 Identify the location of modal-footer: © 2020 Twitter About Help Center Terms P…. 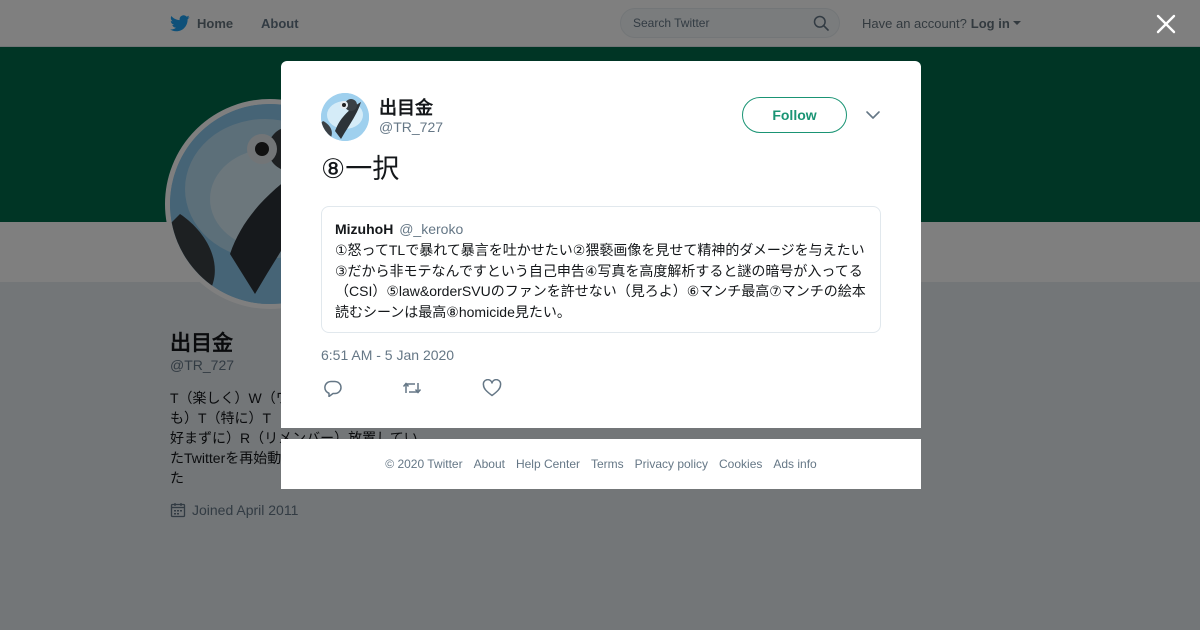
(601, 464).